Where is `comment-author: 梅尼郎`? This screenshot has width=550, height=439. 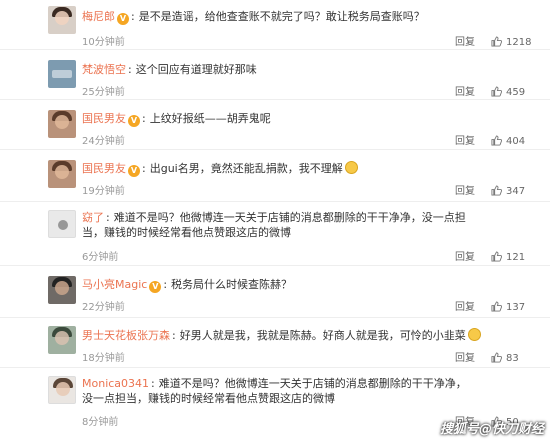
comment-author: 梅尼郎 is located at coordinates (98, 16).